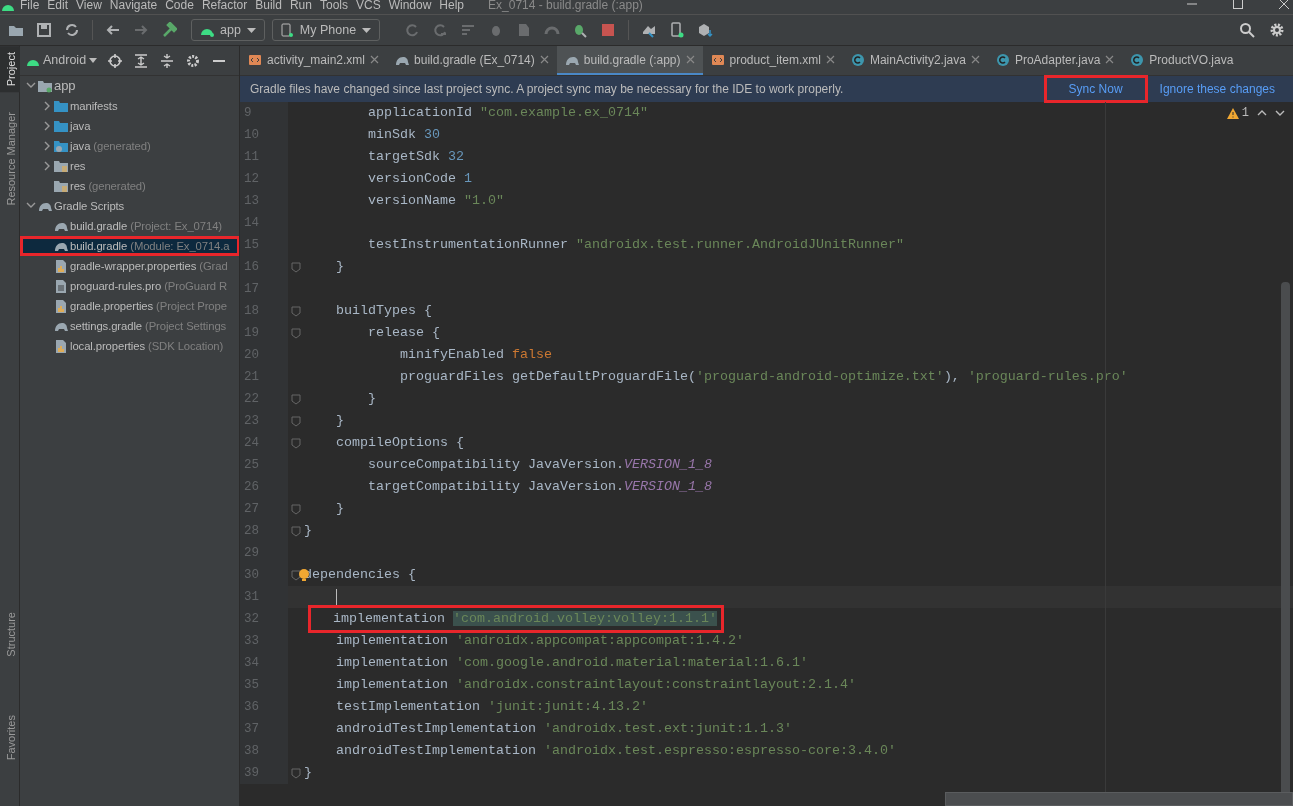  What do you see at coordinates (1238, 4) in the screenshot?
I see `maximize-icon` at bounding box center [1238, 4].